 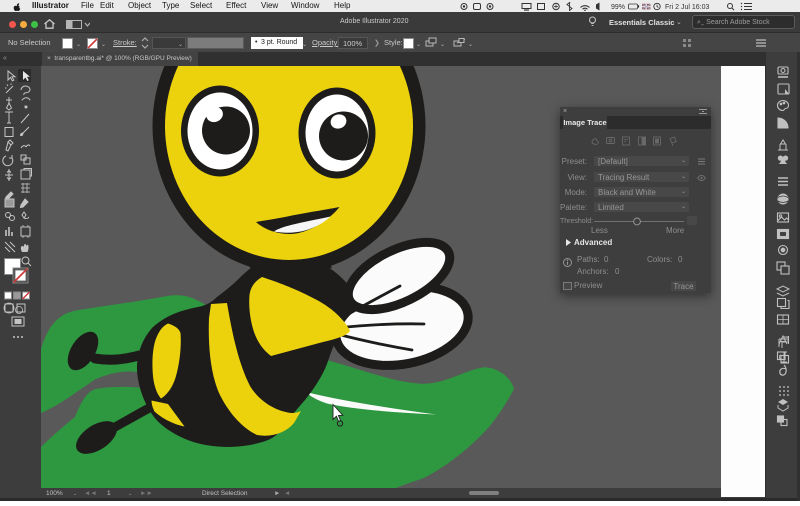 I want to click on svg-text: Fri 2 Jul 16:03, so click(x=687, y=7).